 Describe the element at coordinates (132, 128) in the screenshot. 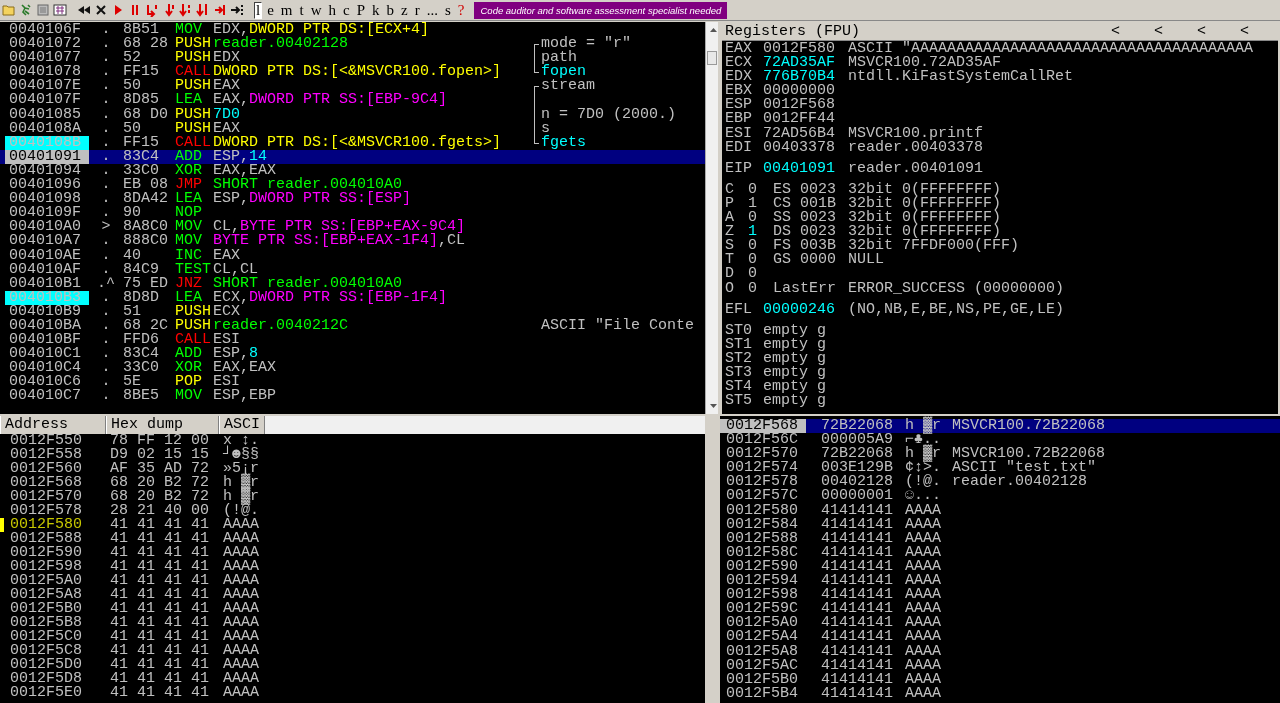

I see `opcode-bytes: 50` at that location.